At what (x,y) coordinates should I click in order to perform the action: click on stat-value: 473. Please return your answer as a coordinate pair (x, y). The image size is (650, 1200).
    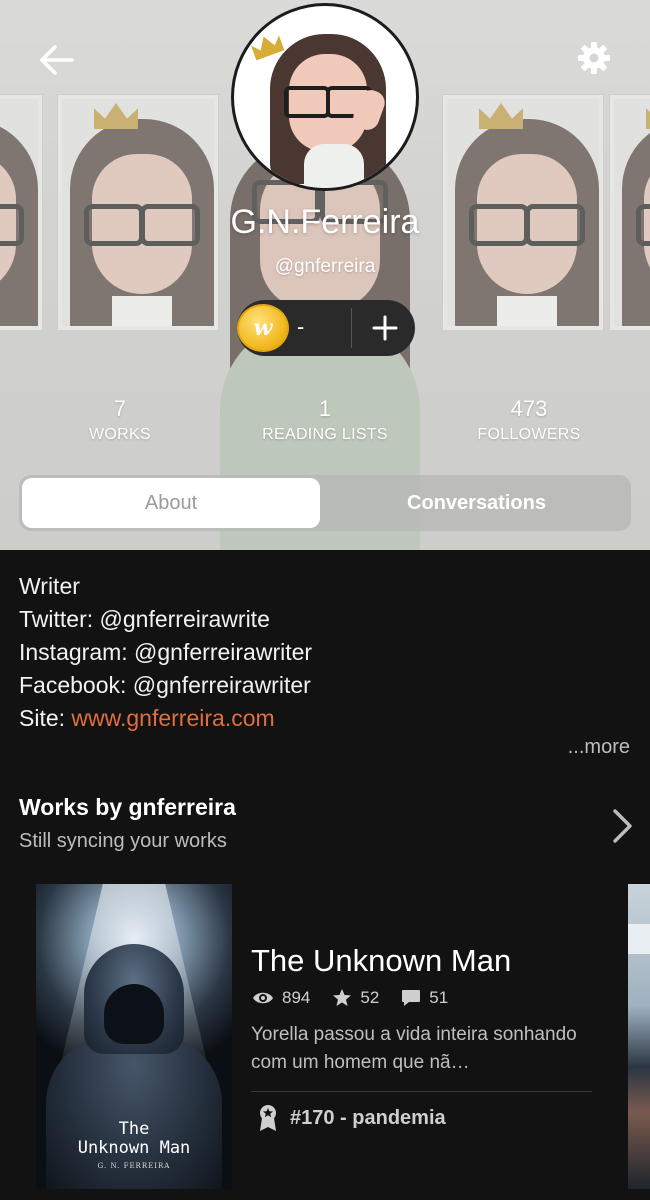
    Looking at the image, I should click on (529, 408).